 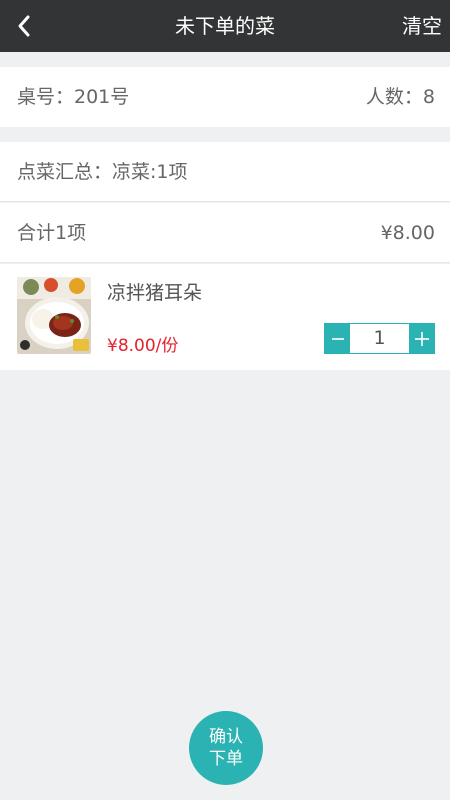 What do you see at coordinates (226, 737) in the screenshot?
I see `confirm-label-line1: 确认` at bounding box center [226, 737].